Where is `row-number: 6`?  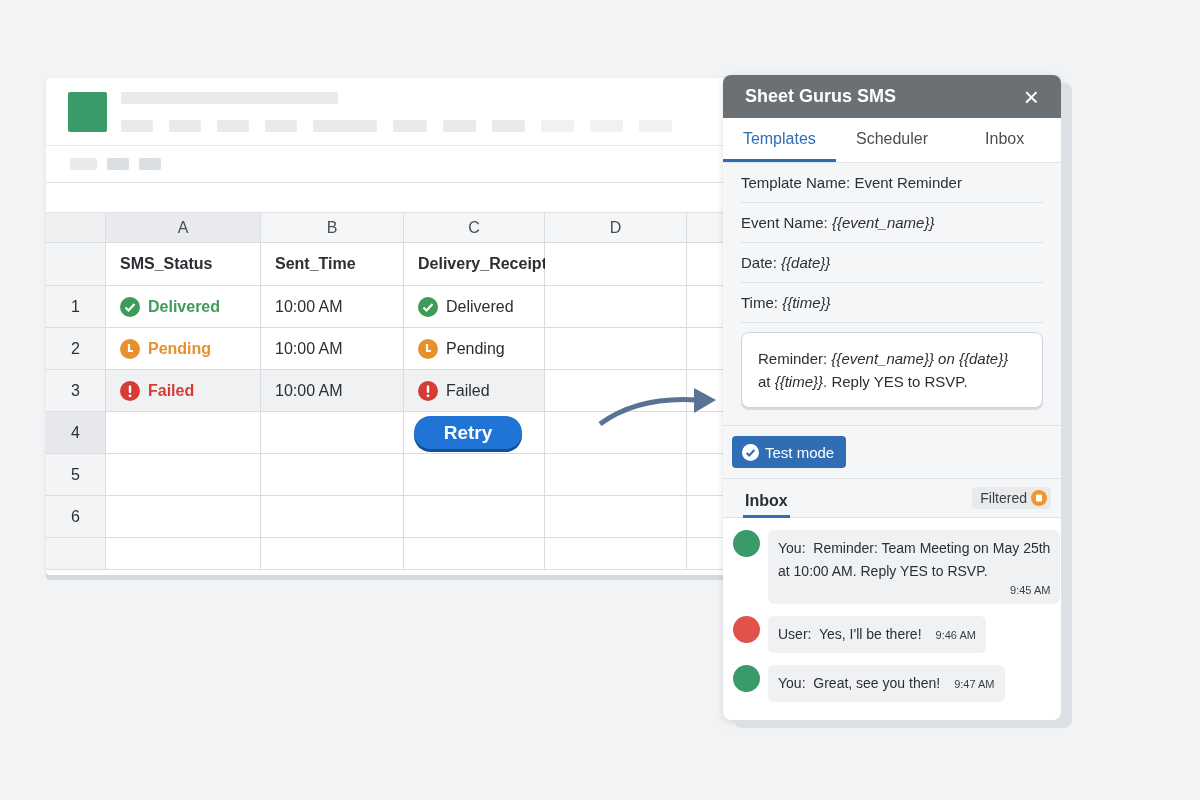 row-number: 6 is located at coordinates (76, 517).